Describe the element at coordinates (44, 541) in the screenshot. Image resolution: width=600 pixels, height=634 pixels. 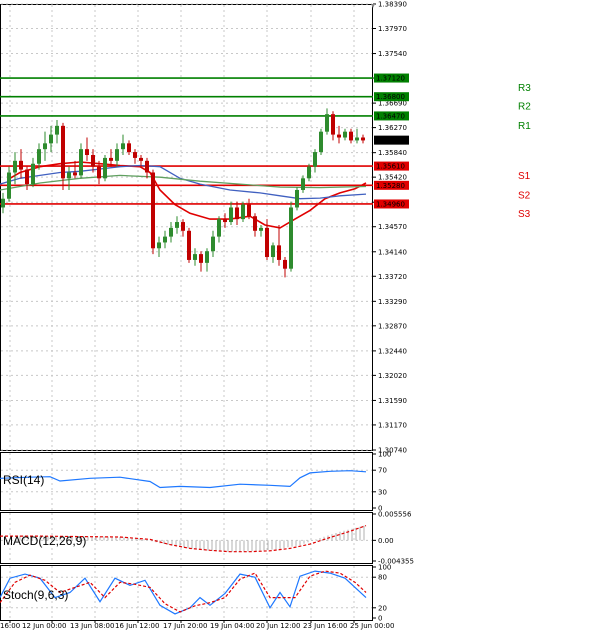
I see `indicator-label: MACD(12,26,9)` at that location.